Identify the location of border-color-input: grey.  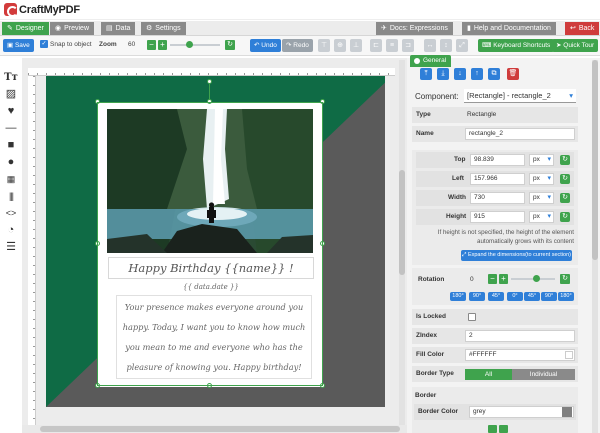
(521, 412).